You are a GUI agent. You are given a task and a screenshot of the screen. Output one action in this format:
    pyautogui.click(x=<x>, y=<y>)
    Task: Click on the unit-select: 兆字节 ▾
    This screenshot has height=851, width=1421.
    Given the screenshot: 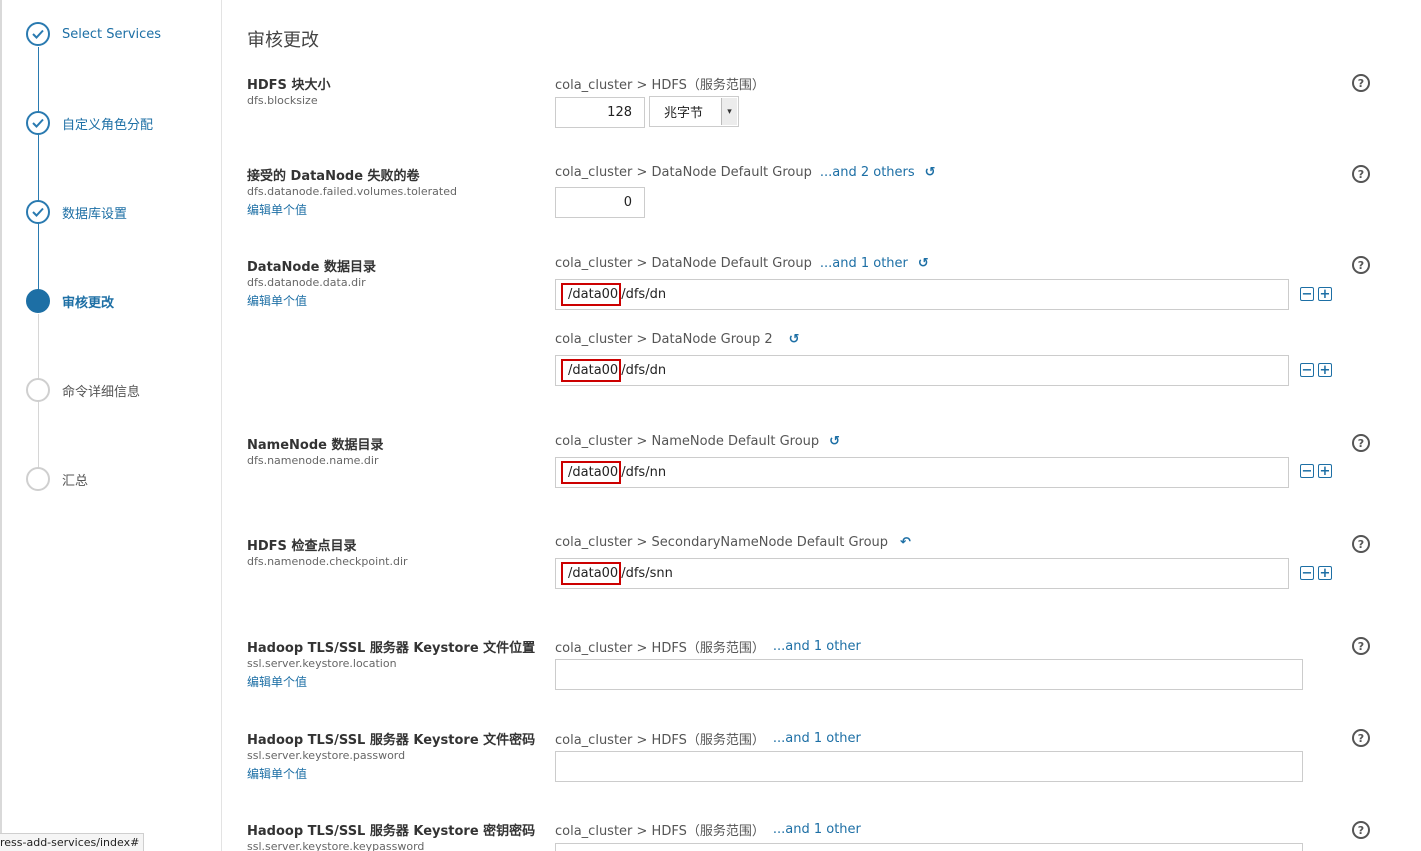 What is the action you would take?
    pyautogui.click(x=694, y=111)
    